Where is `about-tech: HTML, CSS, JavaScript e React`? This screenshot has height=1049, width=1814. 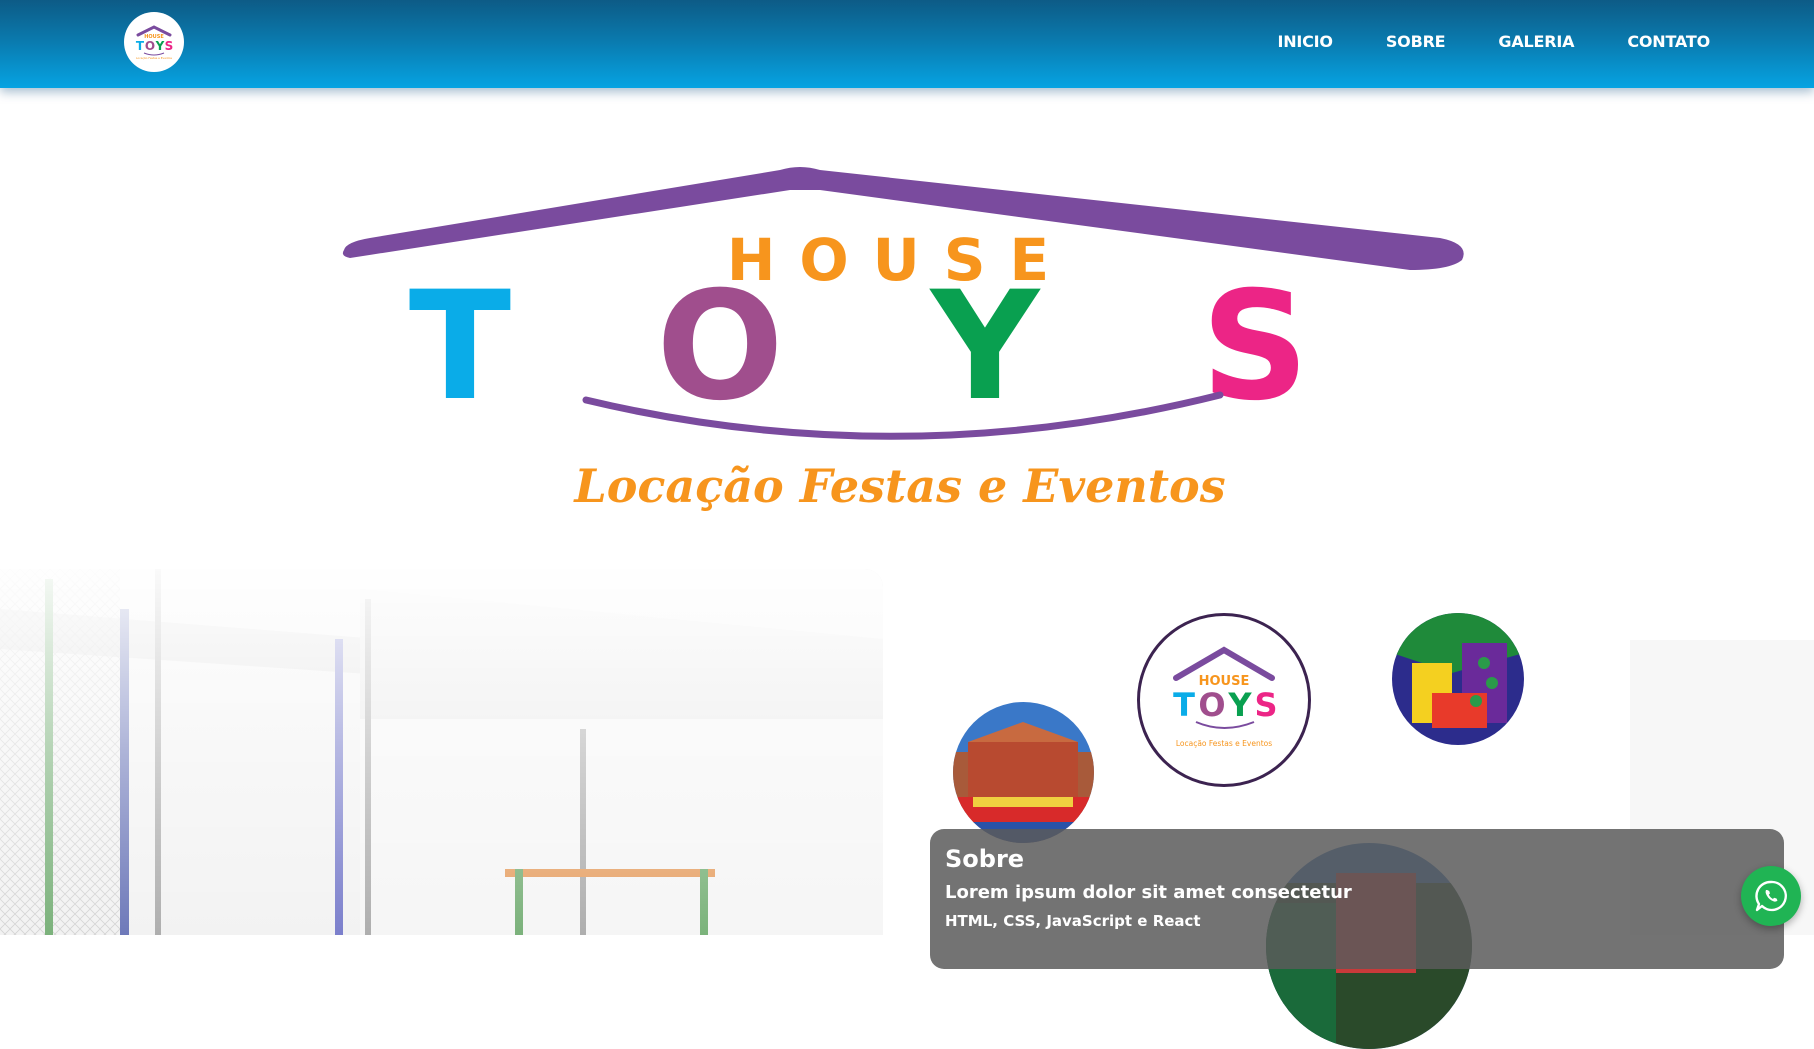
about-tech: HTML, CSS, JavaScript e React is located at coordinates (1073, 921).